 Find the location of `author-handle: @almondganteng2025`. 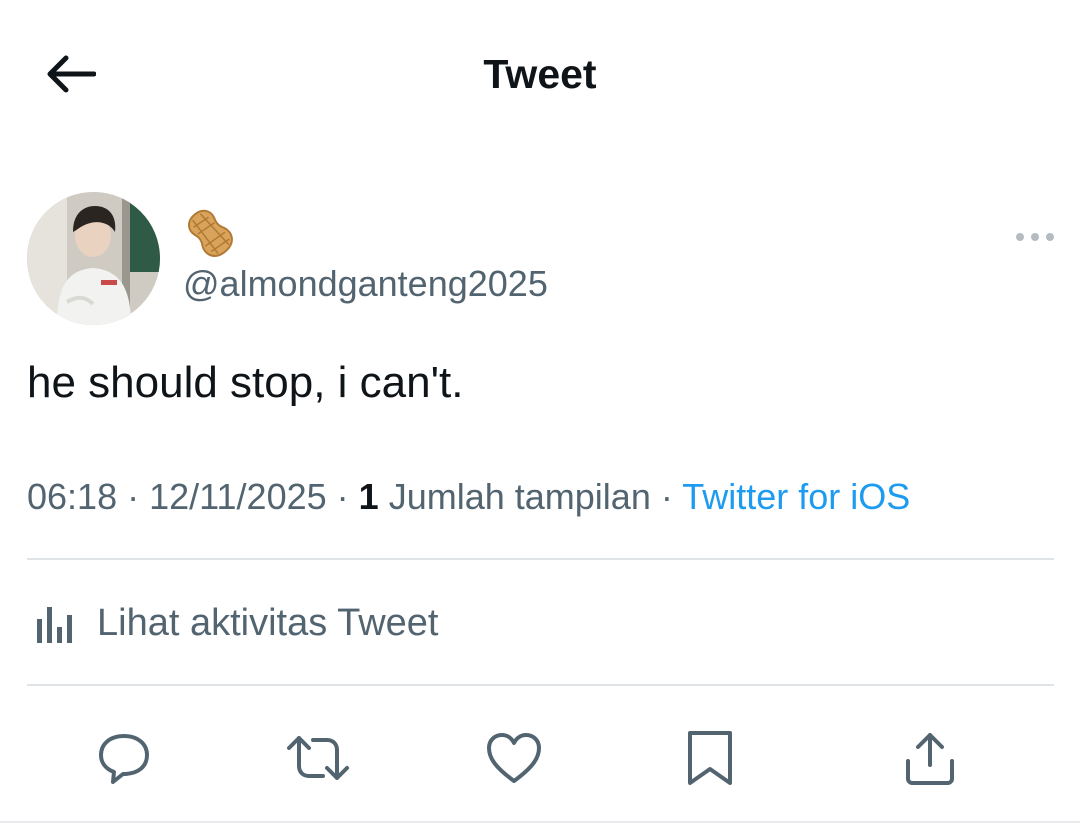

author-handle: @almondganteng2025 is located at coordinates (365, 284).